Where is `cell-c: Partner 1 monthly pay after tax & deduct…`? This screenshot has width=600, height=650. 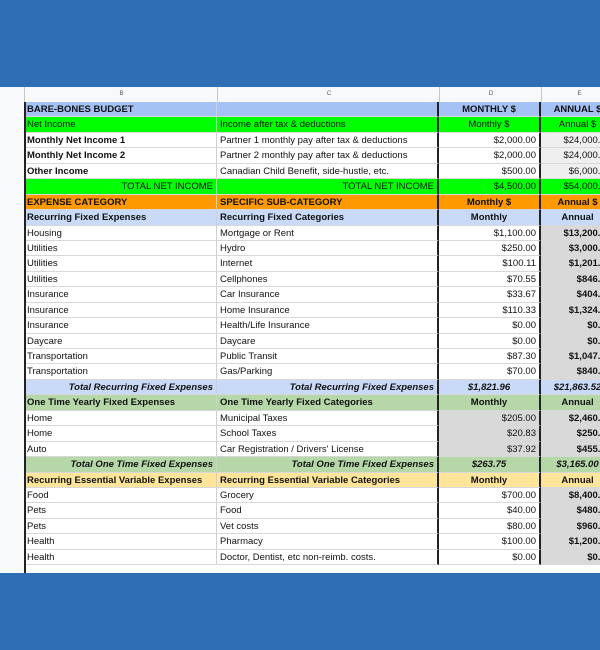
cell-c: Partner 1 monthly pay after tax & deduct… is located at coordinates (328, 140).